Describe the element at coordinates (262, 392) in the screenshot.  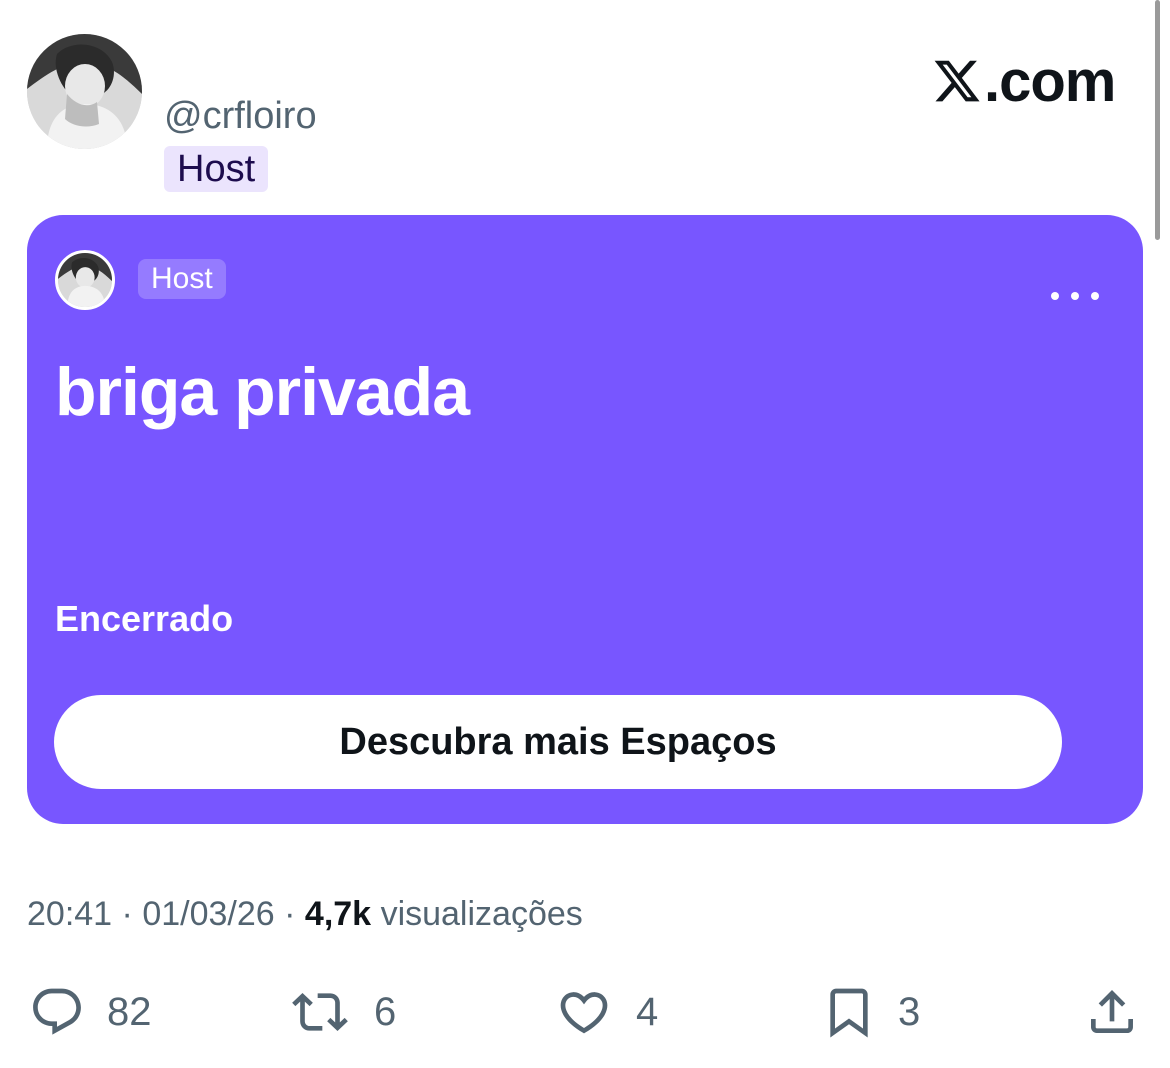
I see `space-title: briga privada` at that location.